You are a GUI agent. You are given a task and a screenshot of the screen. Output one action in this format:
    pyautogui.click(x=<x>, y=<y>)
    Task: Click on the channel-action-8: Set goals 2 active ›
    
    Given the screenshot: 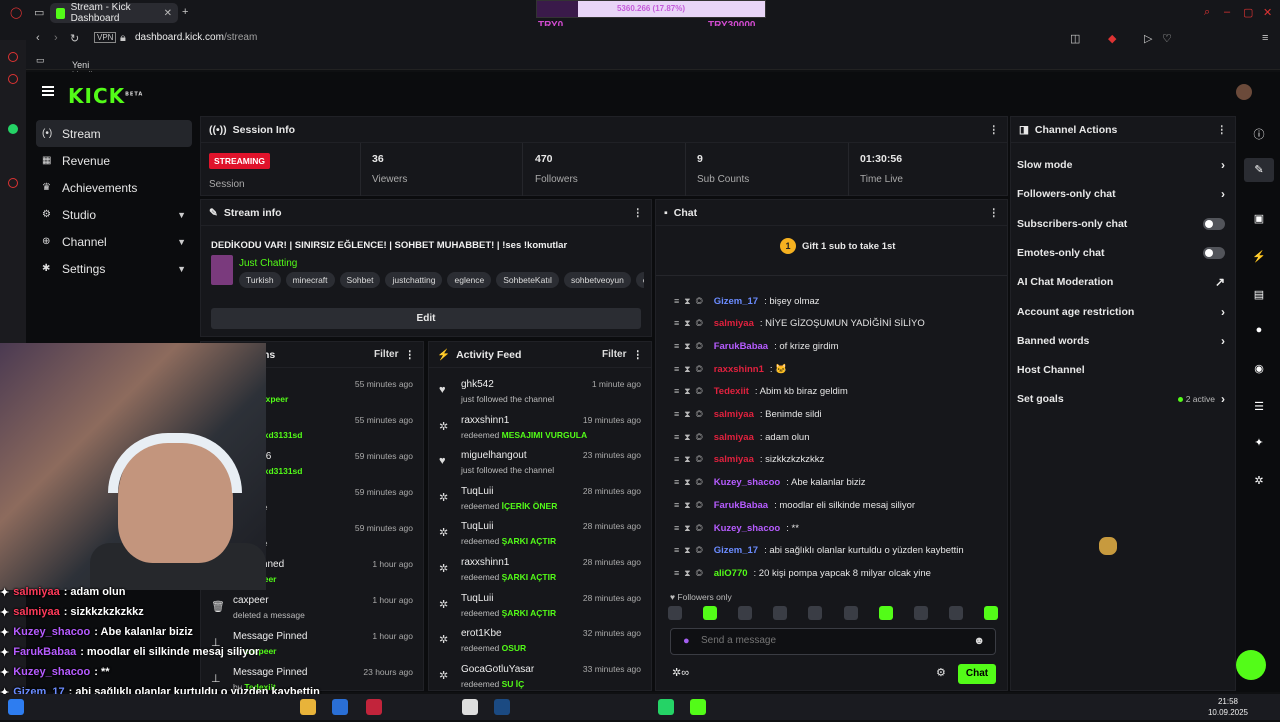 What is the action you would take?
    pyautogui.click(x=1121, y=399)
    